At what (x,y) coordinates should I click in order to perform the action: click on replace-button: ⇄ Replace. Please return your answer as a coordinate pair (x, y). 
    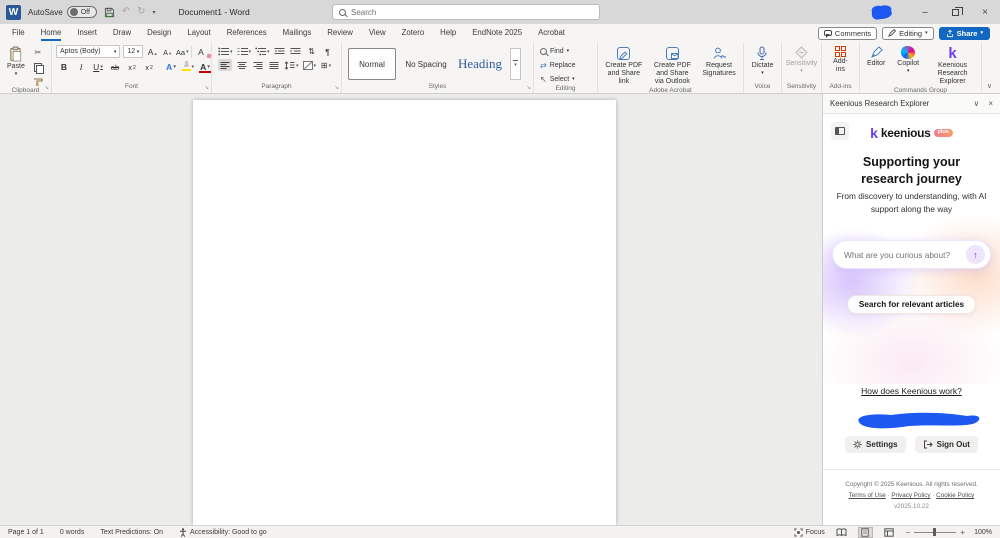
    Looking at the image, I should click on (566, 65).